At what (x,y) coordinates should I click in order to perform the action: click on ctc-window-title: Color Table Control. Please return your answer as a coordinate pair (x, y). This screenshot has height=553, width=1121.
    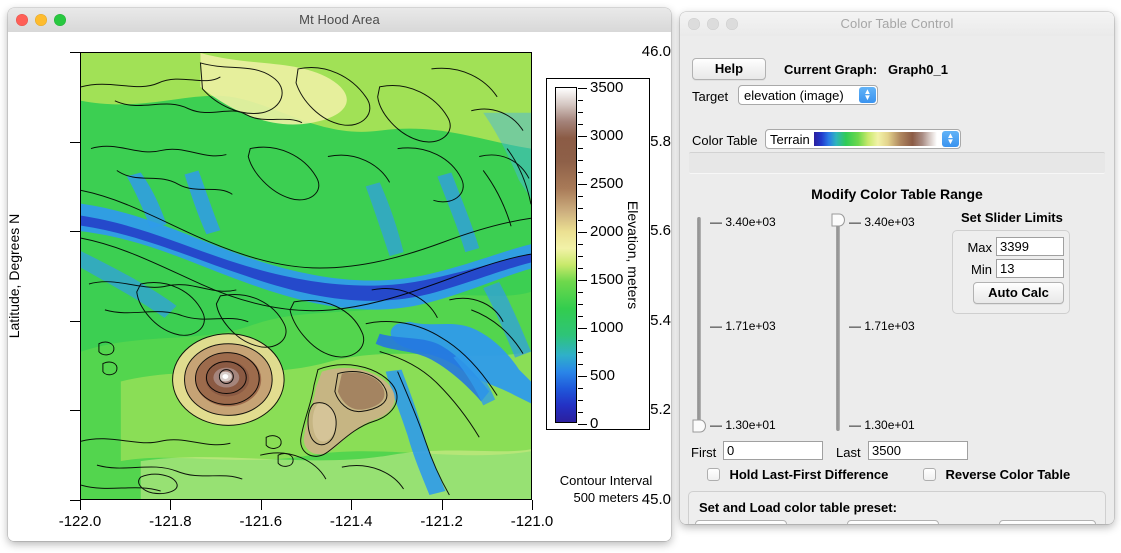
    Looking at the image, I should click on (897, 23).